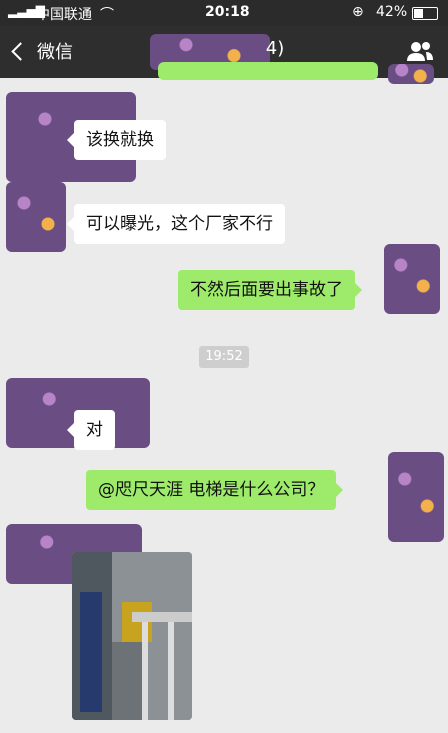  Describe the element at coordinates (116, 140) in the screenshot. I see `message-bubble: 该换就换` at that location.